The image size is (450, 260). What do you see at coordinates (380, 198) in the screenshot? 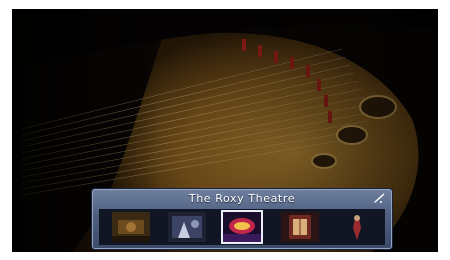
I see `edit-pencil-icon` at bounding box center [380, 198].